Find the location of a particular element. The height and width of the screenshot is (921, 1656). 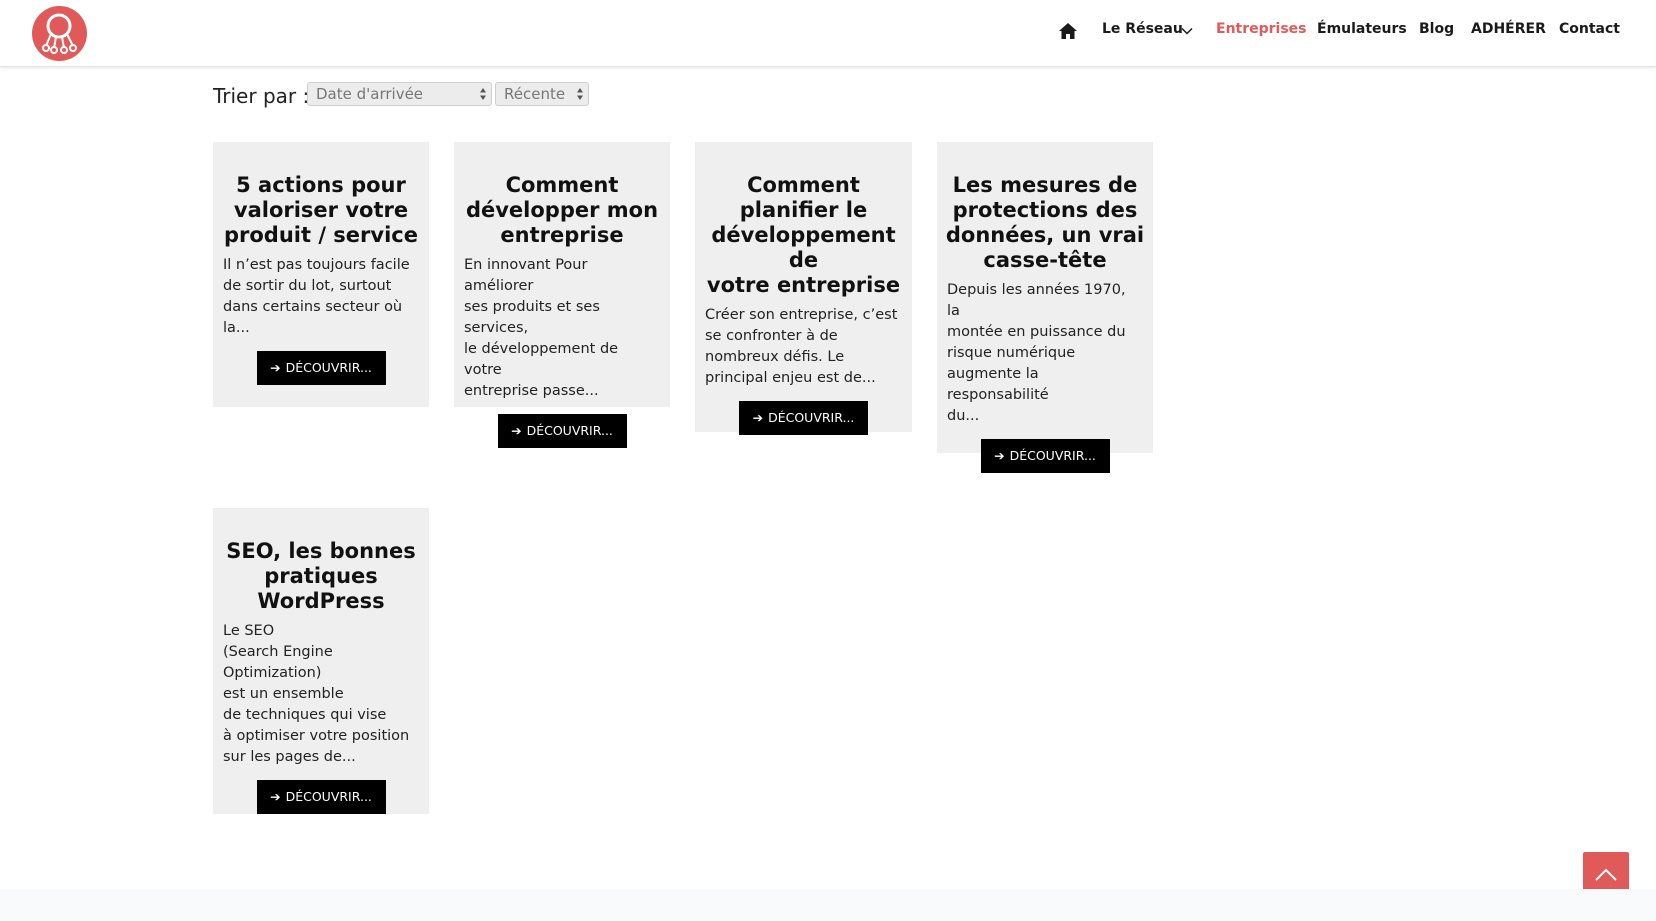

card-title: SEO, les bonnes pratiques WordPress is located at coordinates (321, 576).